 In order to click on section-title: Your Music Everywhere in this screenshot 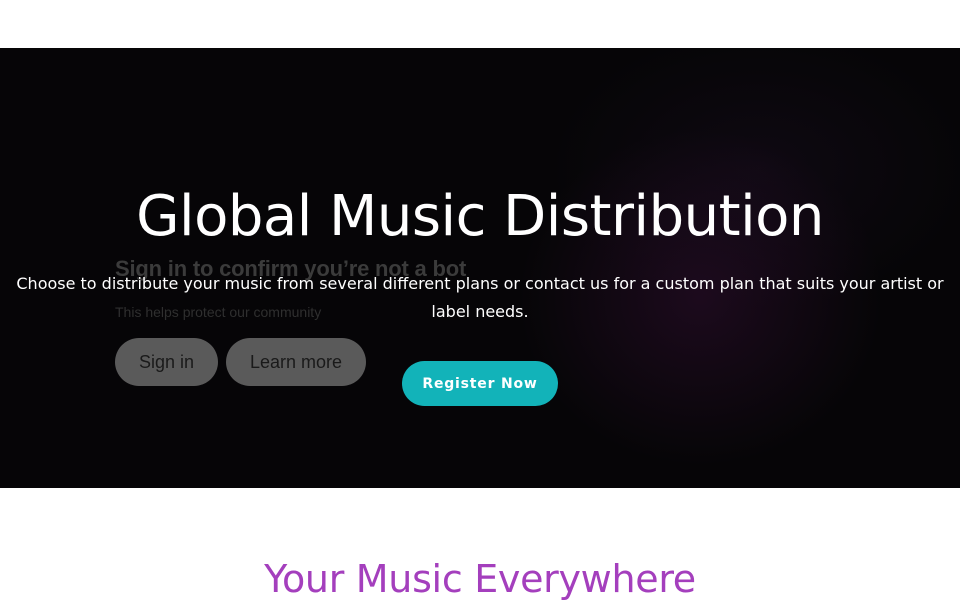, I will do `click(480, 579)`.